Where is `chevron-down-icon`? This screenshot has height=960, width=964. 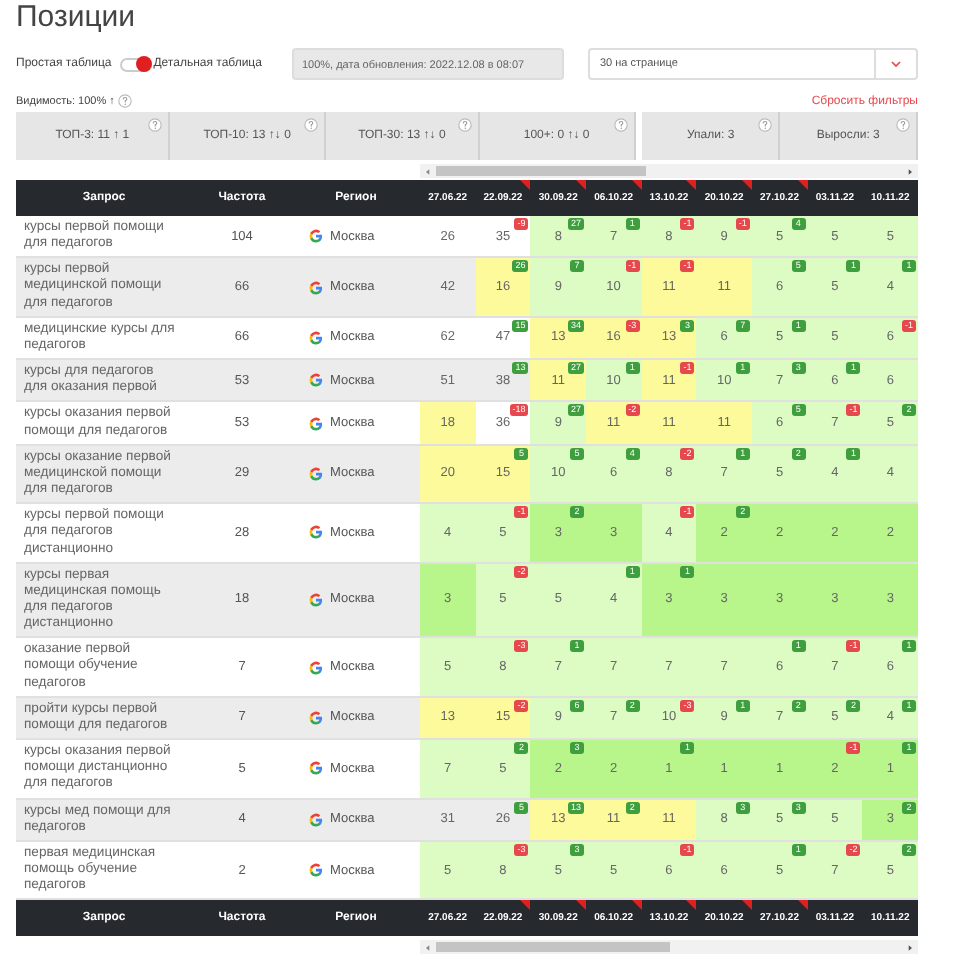 chevron-down-icon is located at coordinates (896, 64).